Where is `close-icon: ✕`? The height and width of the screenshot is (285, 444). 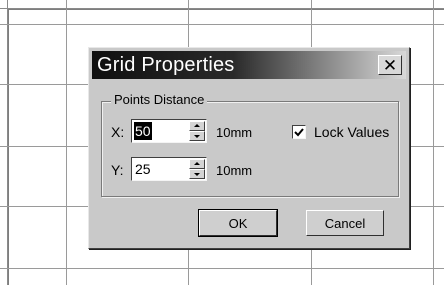 close-icon: ✕ is located at coordinates (390, 65).